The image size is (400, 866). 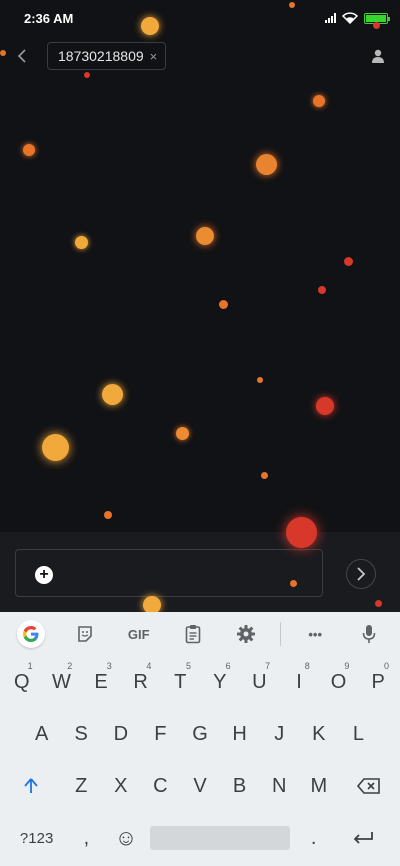 What do you see at coordinates (22, 682) in the screenshot?
I see `key-q: Q1` at bounding box center [22, 682].